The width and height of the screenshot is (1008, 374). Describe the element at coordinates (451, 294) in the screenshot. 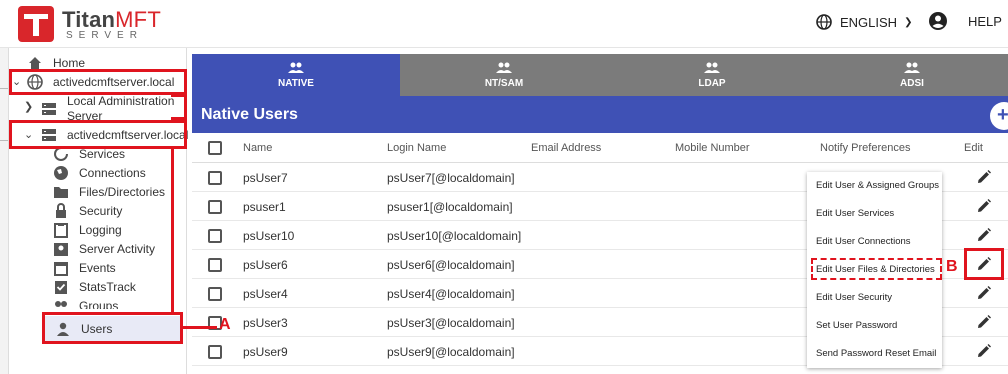

I see `login-name-cell: psUser4[@localdomain]` at that location.